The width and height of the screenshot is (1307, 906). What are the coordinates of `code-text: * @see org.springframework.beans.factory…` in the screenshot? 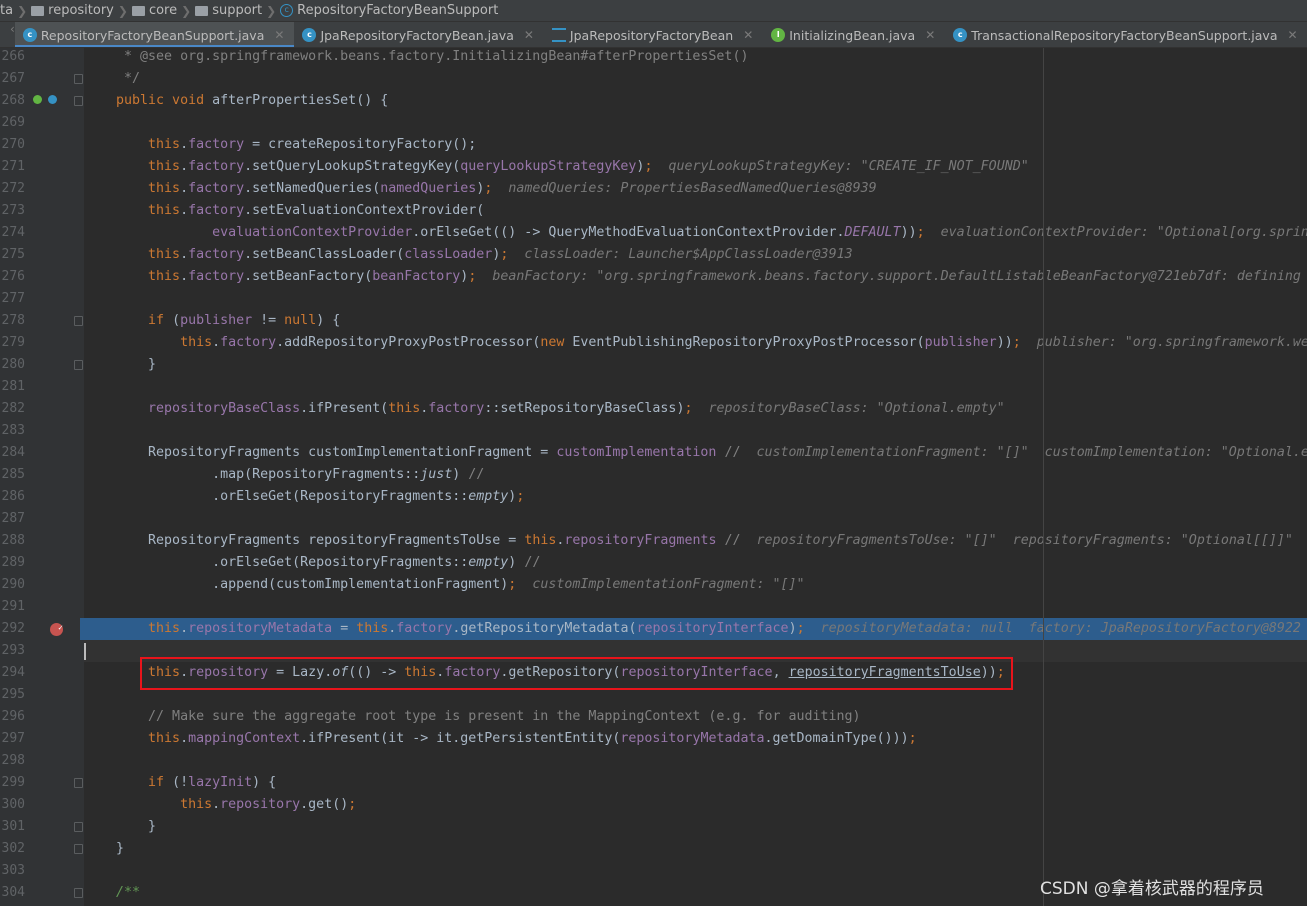 It's located at (416, 58).